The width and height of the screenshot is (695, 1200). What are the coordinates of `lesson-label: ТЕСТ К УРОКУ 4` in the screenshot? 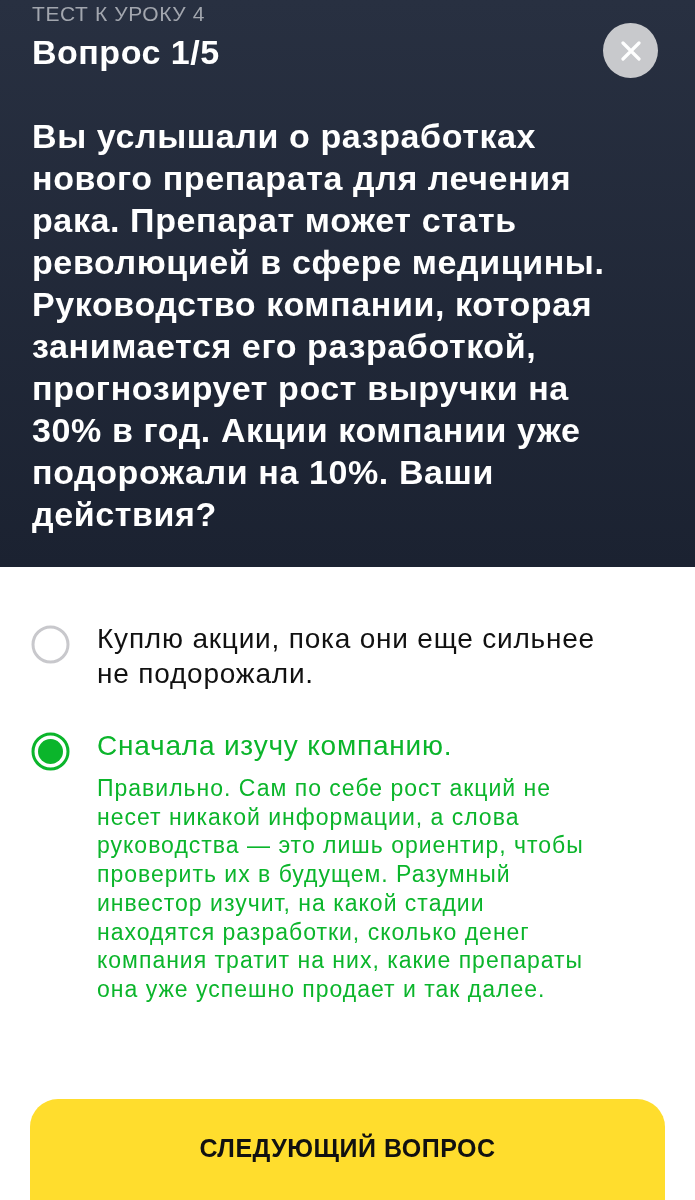 It's located at (119, 14).